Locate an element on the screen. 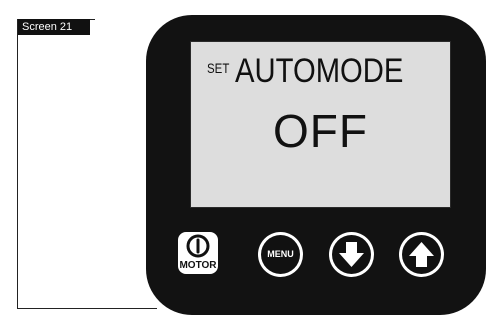 Image resolution: width=497 pixels, height=315 pixels. up-button-face is located at coordinates (421, 254).